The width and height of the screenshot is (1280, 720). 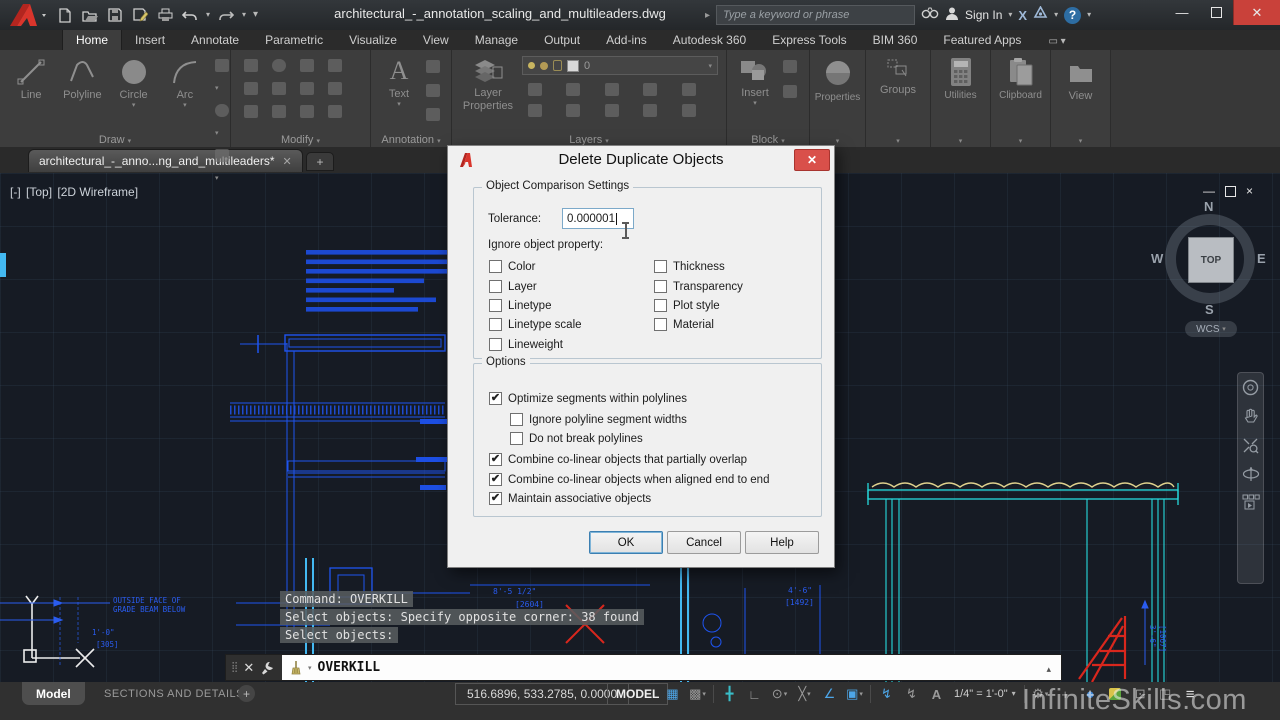 I want to click on isometric-drafting-toggle-icon: ╳ ▾, so click(x=804, y=694).